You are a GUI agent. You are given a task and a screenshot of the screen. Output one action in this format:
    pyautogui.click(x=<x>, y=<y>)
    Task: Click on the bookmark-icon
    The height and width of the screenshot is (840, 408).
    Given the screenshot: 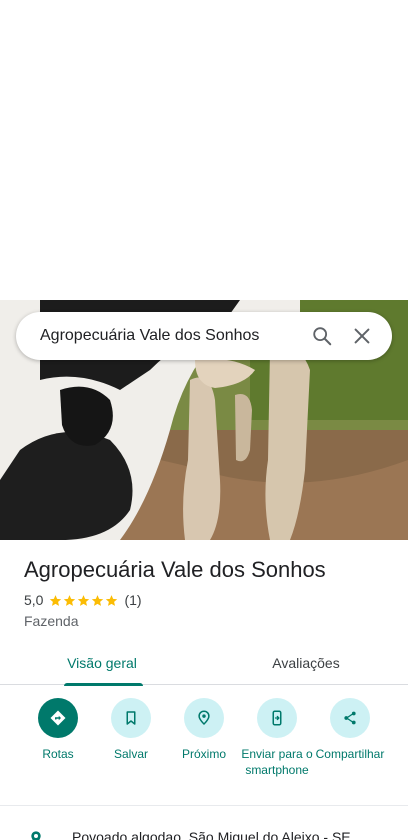 What is the action you would take?
    pyautogui.click(x=131, y=718)
    